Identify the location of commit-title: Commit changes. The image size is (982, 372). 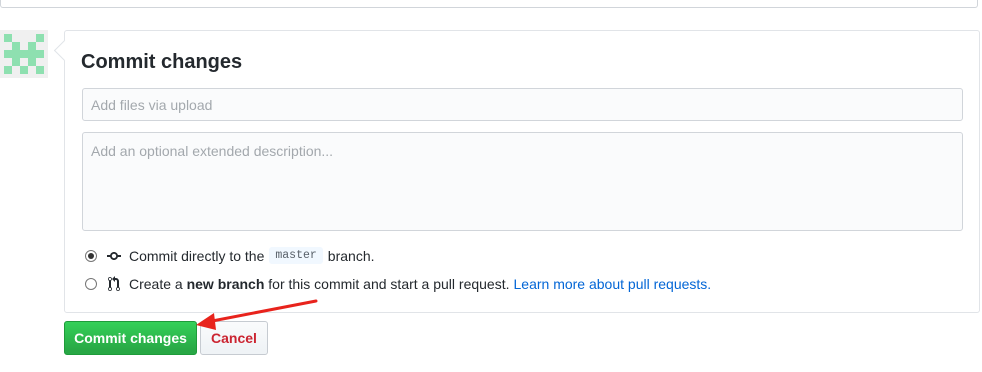
(162, 62).